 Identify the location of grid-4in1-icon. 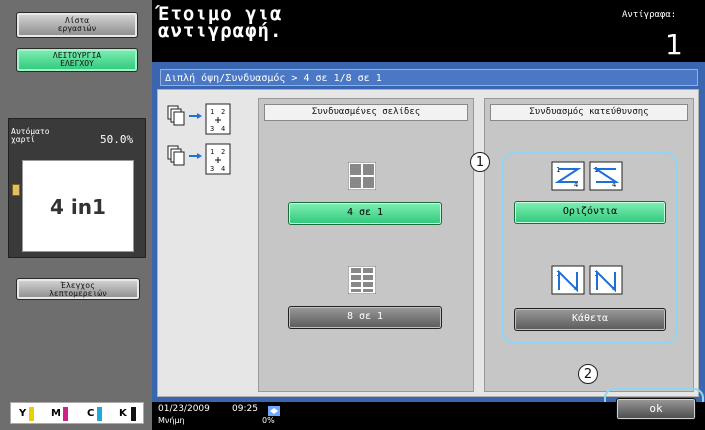
(362, 176).